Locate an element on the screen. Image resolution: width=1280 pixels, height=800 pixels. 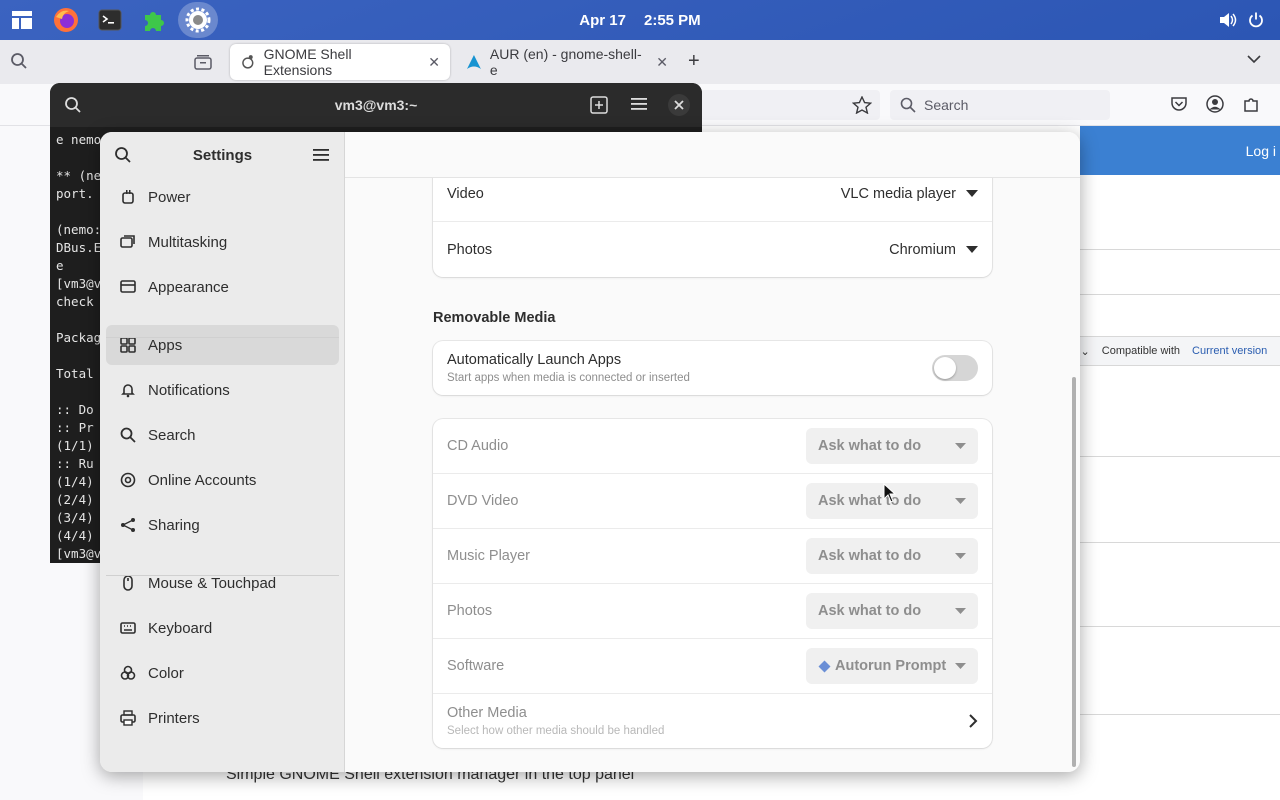
extensions-menu-icon is located at coordinates (1251, 104).